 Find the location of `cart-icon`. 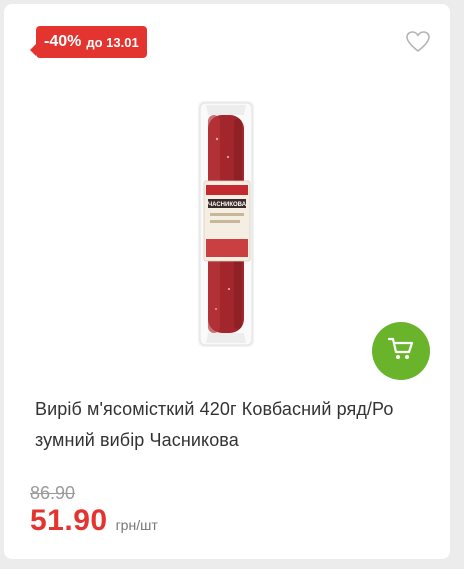

cart-icon is located at coordinates (401, 351).